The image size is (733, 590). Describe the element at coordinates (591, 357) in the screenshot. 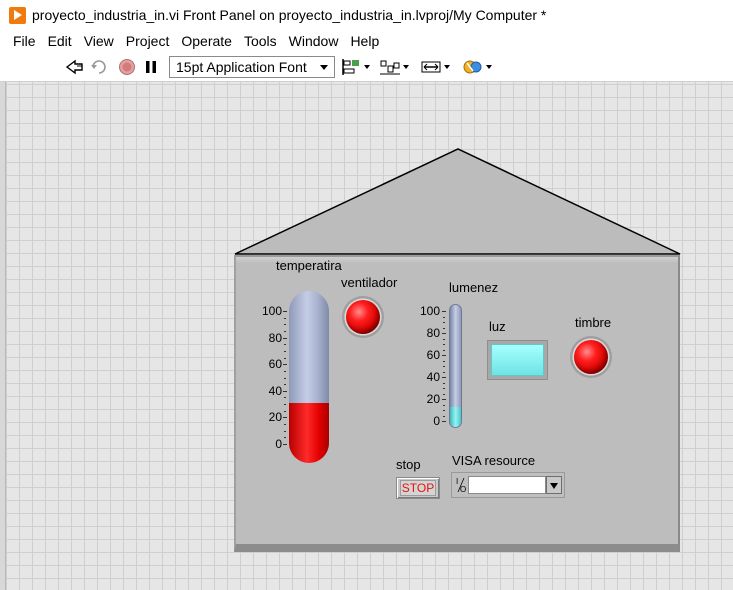

I see `timbre-led` at that location.